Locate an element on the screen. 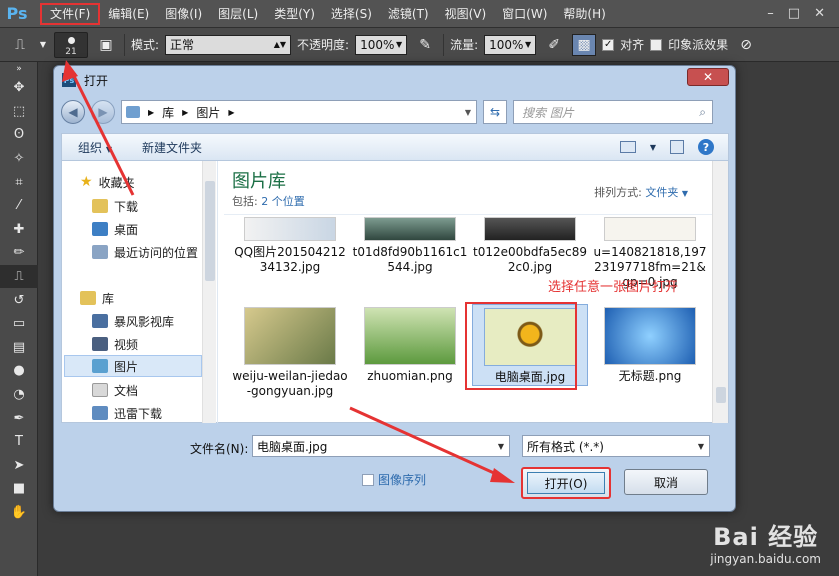  crop-tool-icon: ⌗ is located at coordinates (19, 182).